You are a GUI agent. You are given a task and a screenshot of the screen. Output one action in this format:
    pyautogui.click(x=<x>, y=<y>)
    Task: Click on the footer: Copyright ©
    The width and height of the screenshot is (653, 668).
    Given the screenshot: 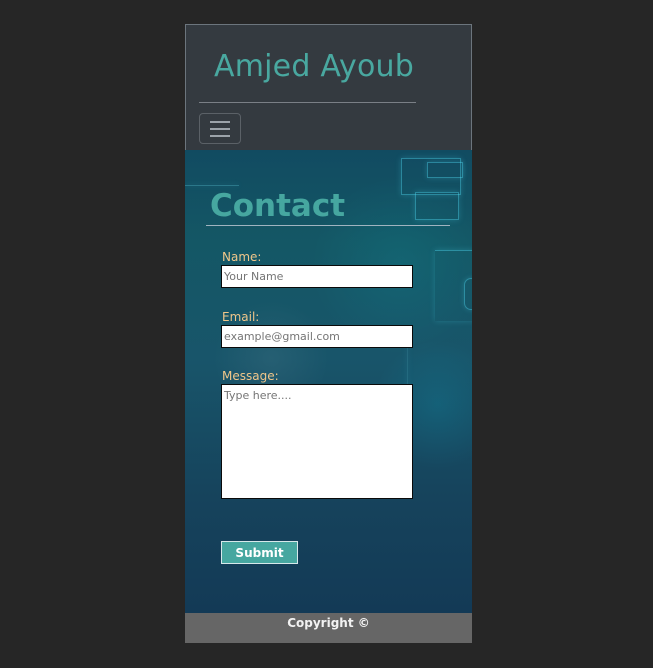 What is the action you would take?
    pyautogui.click(x=328, y=628)
    